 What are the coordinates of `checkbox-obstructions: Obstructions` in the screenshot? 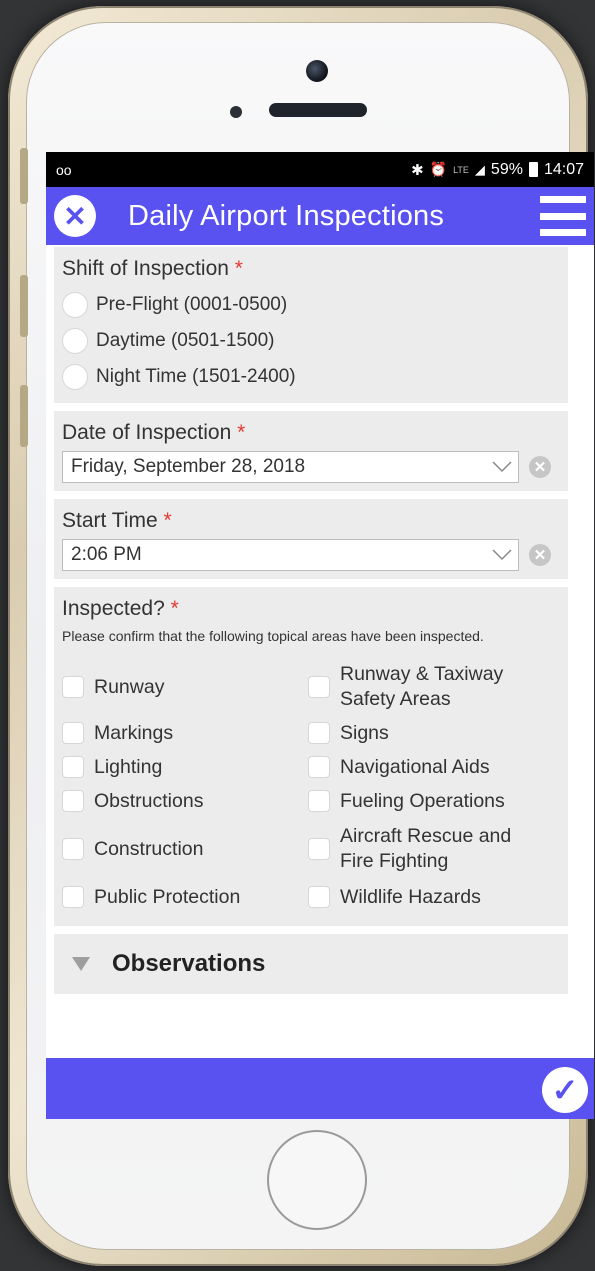 It's located at (185, 801).